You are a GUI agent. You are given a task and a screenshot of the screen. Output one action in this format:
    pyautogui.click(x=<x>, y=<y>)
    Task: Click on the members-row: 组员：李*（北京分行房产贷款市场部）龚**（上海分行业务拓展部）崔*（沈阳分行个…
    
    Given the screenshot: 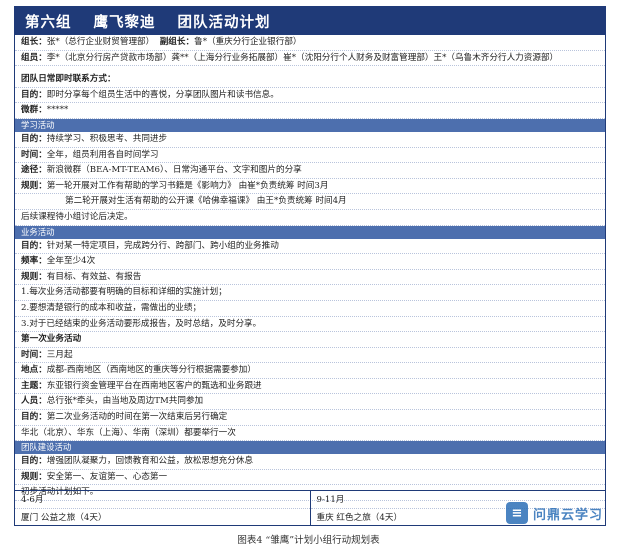 What is the action you would take?
    pyautogui.click(x=310, y=59)
    